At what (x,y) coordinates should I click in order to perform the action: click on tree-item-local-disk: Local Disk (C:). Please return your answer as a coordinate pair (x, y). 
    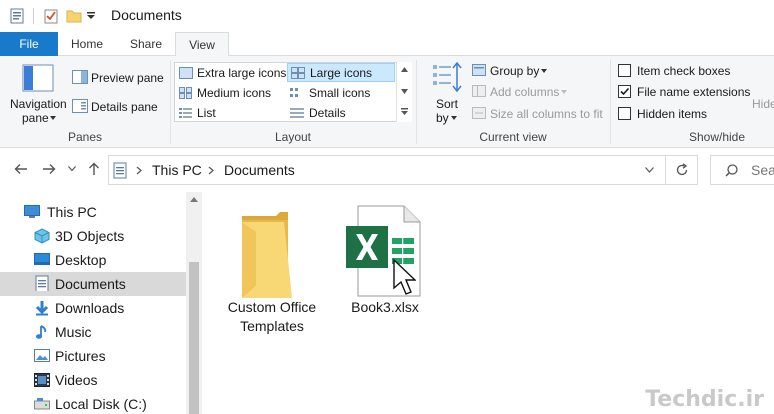
    Looking at the image, I should click on (93, 403).